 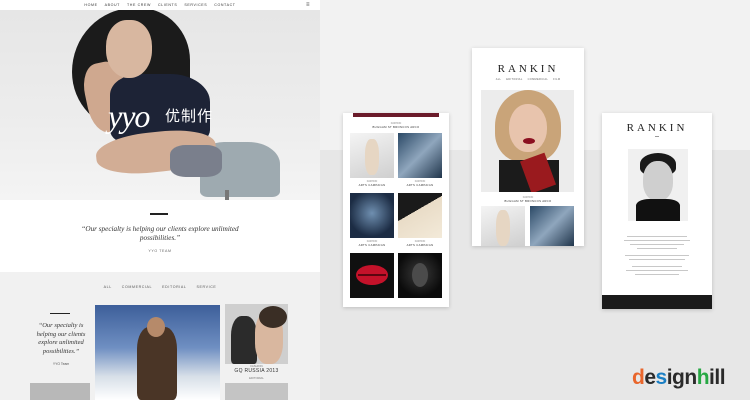 What do you see at coordinates (224, 5) in the screenshot?
I see `nav-contact: CONTACT` at bounding box center [224, 5].